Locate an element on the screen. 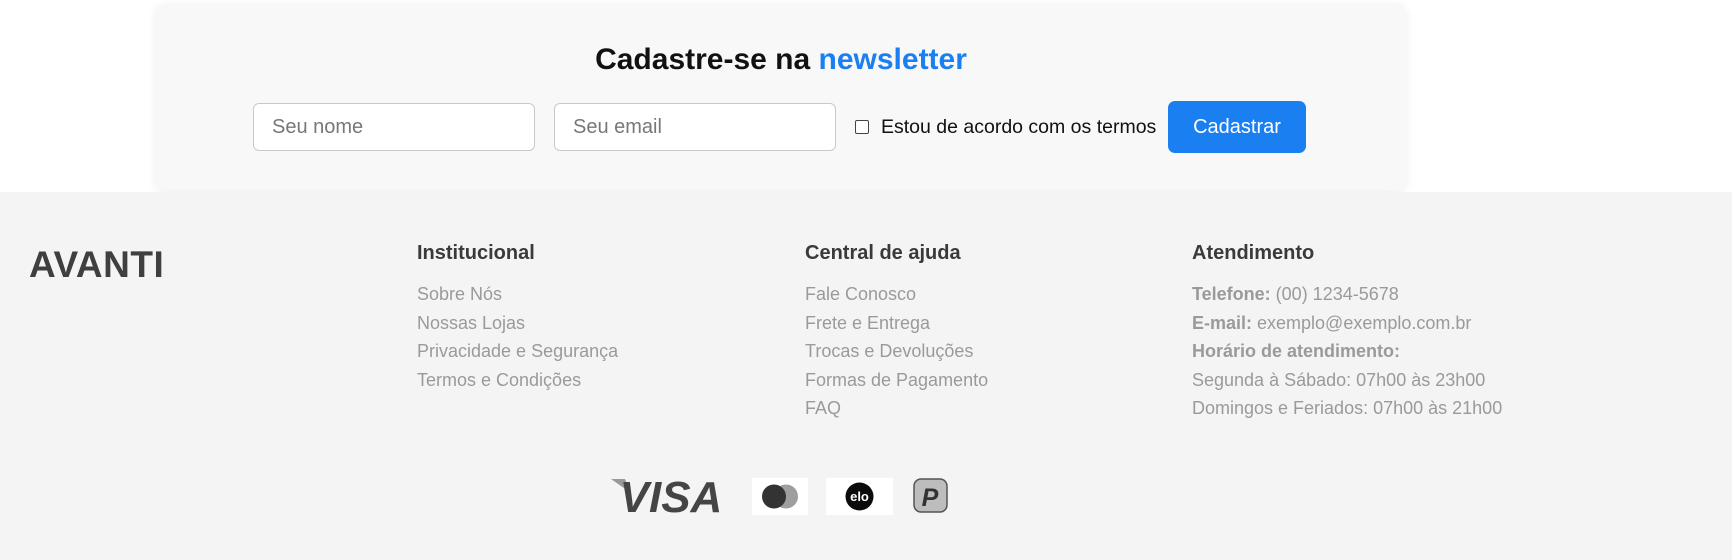 The width and height of the screenshot is (1732, 560). list-item: Privacidade e Segurança is located at coordinates (517, 351).